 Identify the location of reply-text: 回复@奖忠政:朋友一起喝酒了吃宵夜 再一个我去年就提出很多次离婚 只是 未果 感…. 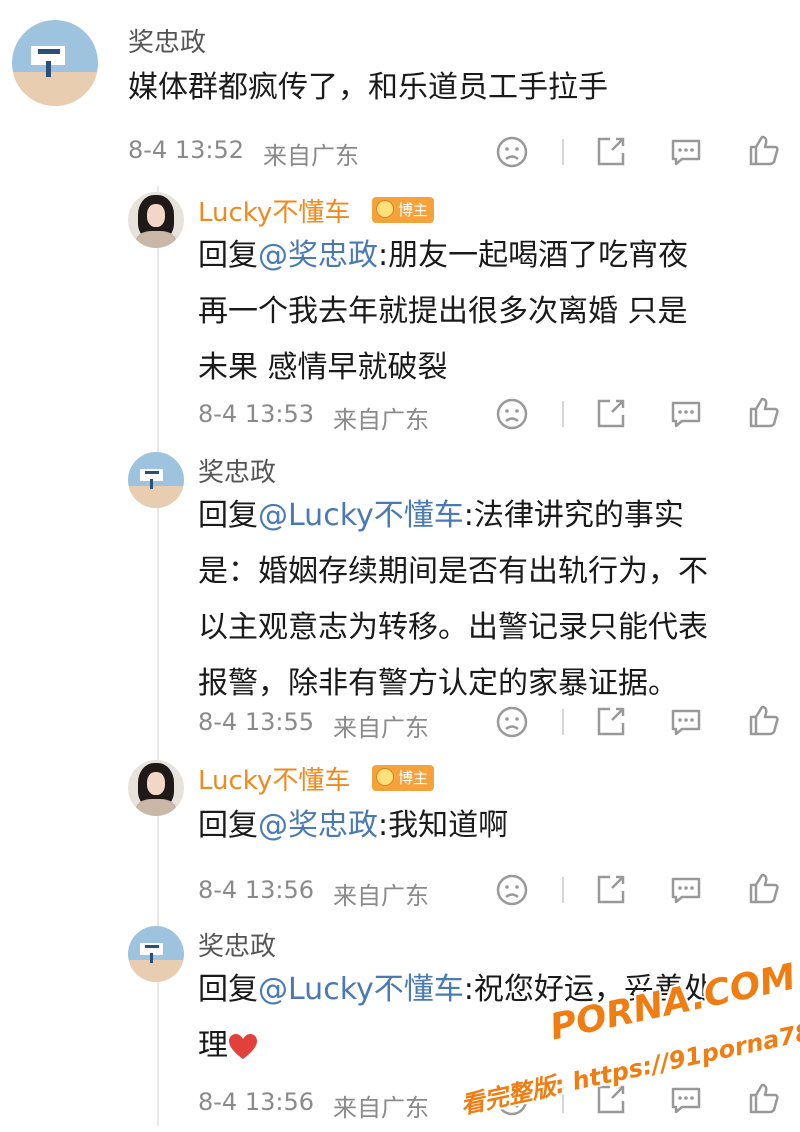
(443, 311).